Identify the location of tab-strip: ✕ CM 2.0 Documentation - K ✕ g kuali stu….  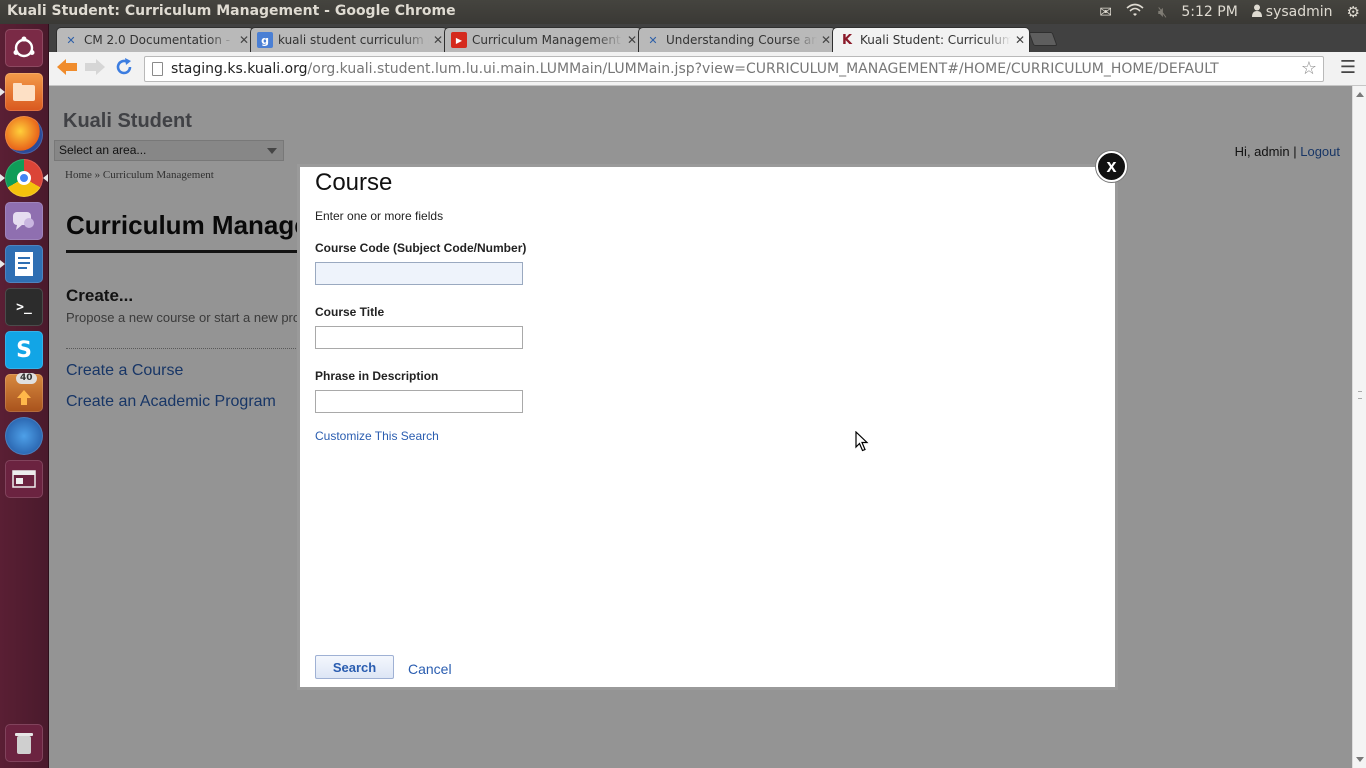
(707, 38).